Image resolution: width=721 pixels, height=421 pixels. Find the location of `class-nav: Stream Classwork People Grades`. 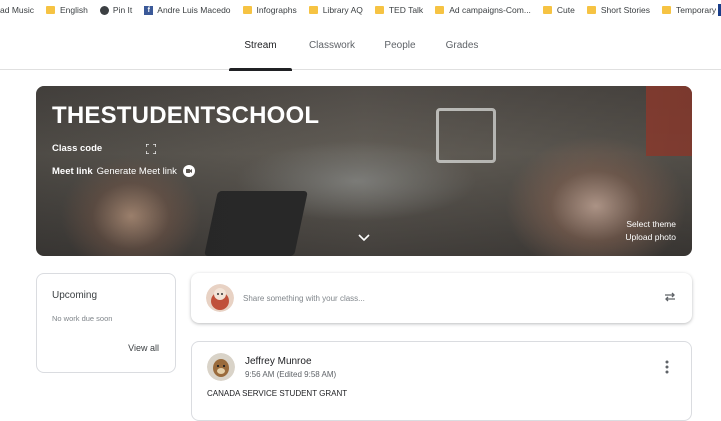

class-nav: Stream Classwork People Grades is located at coordinates (360, 45).